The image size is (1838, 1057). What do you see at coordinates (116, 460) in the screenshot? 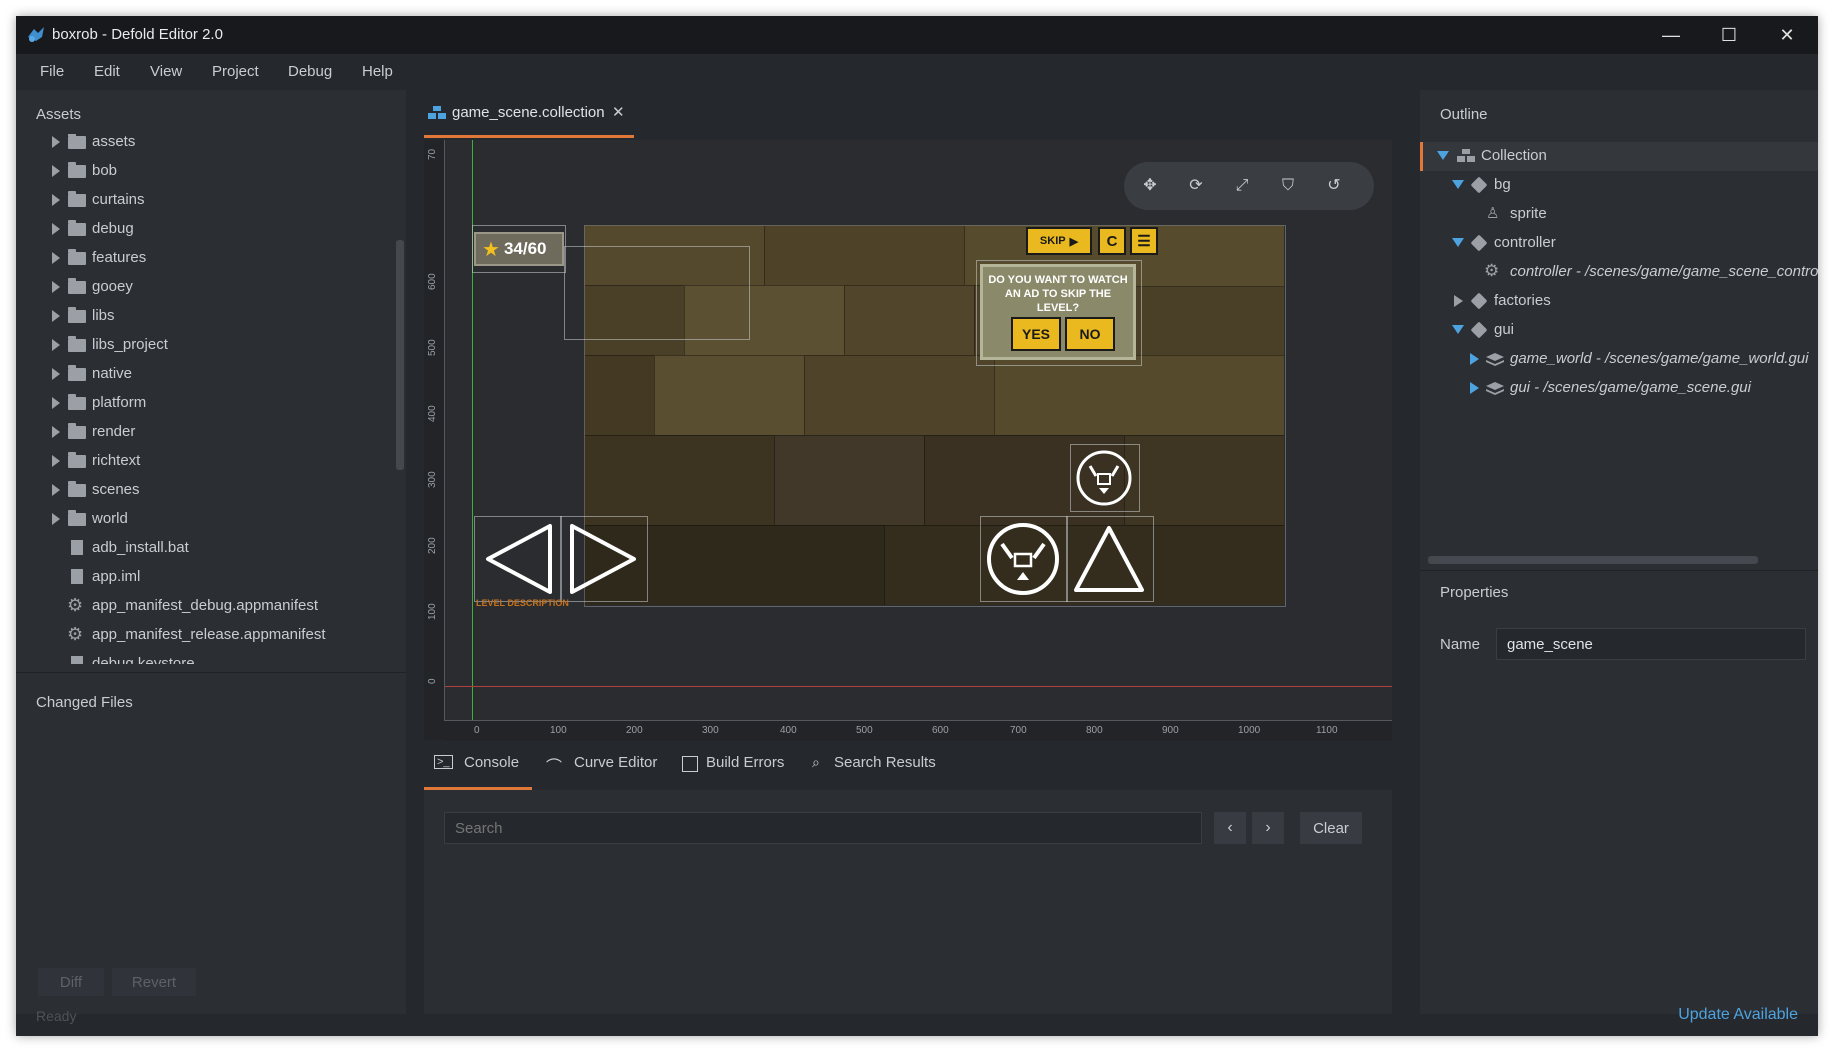
I see `folder-label: richtext` at bounding box center [116, 460].